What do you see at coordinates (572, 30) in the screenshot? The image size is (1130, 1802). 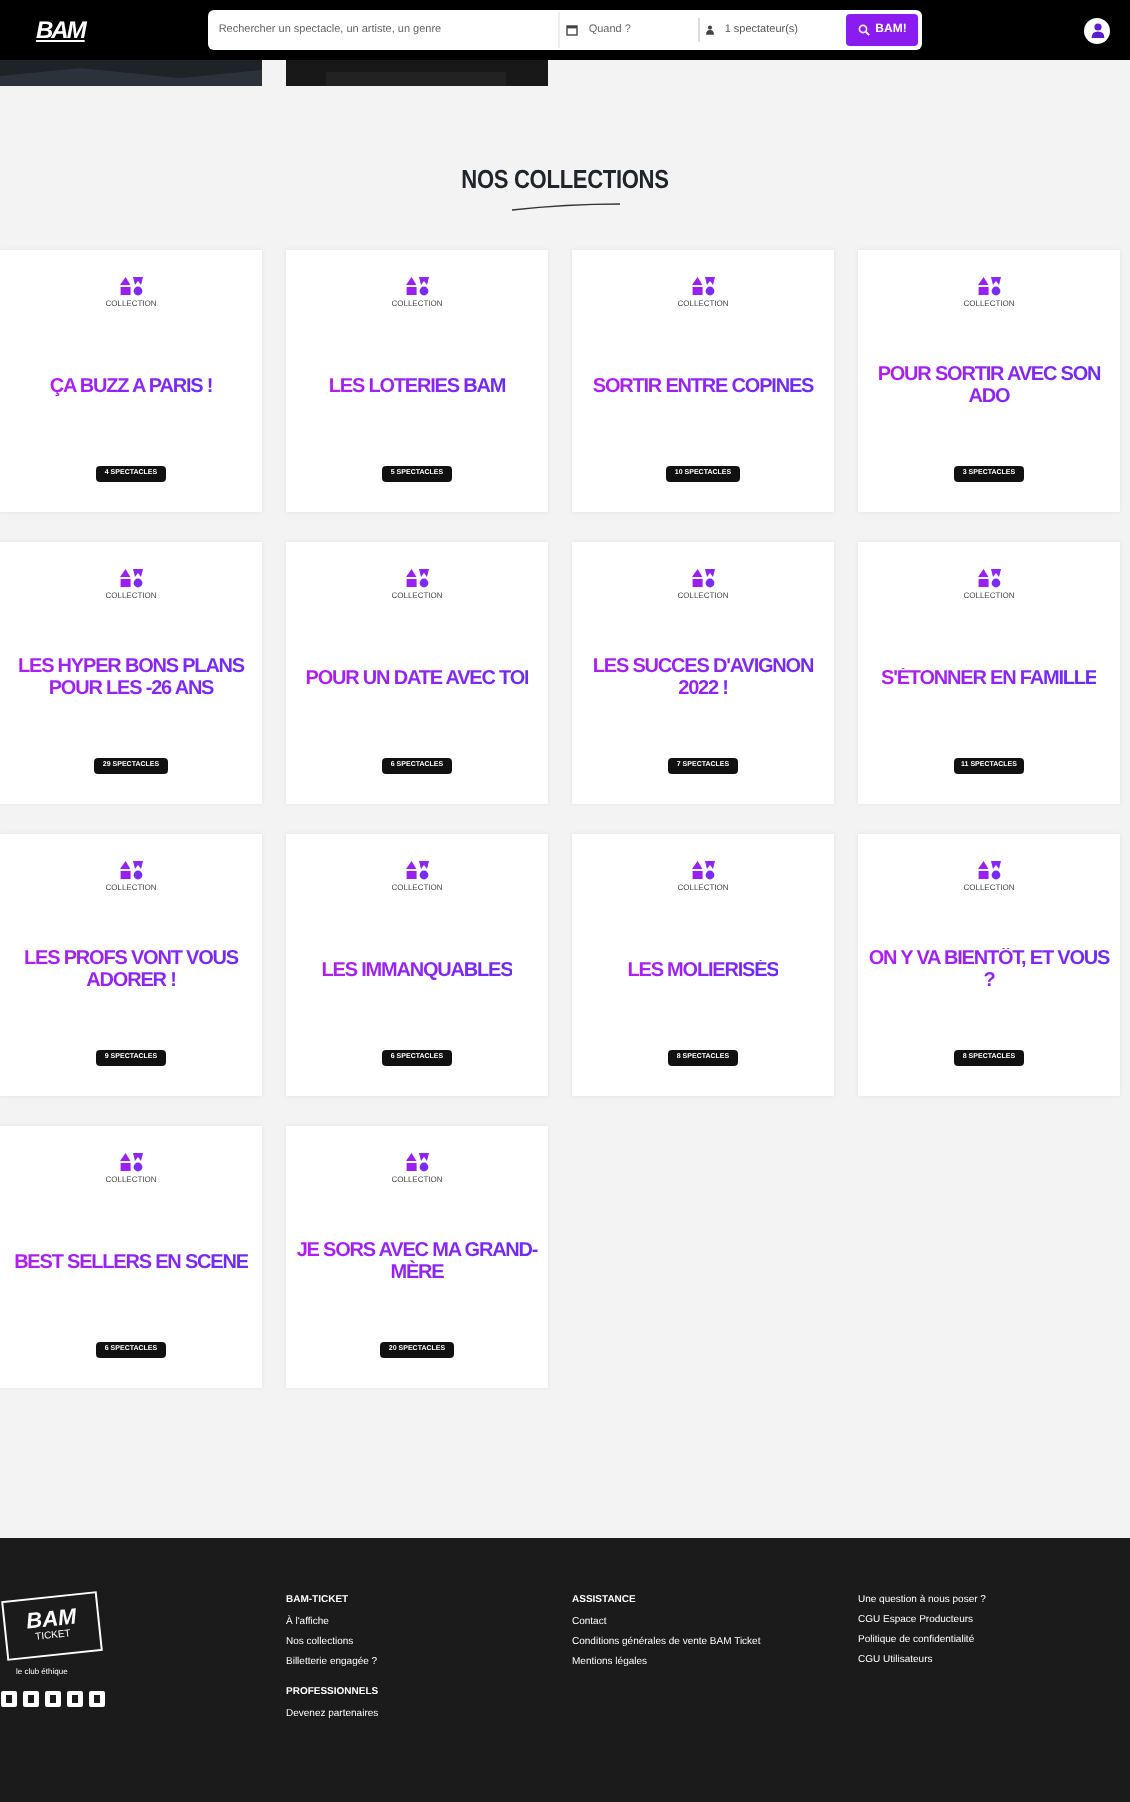 I see `calendar-icon` at bounding box center [572, 30].